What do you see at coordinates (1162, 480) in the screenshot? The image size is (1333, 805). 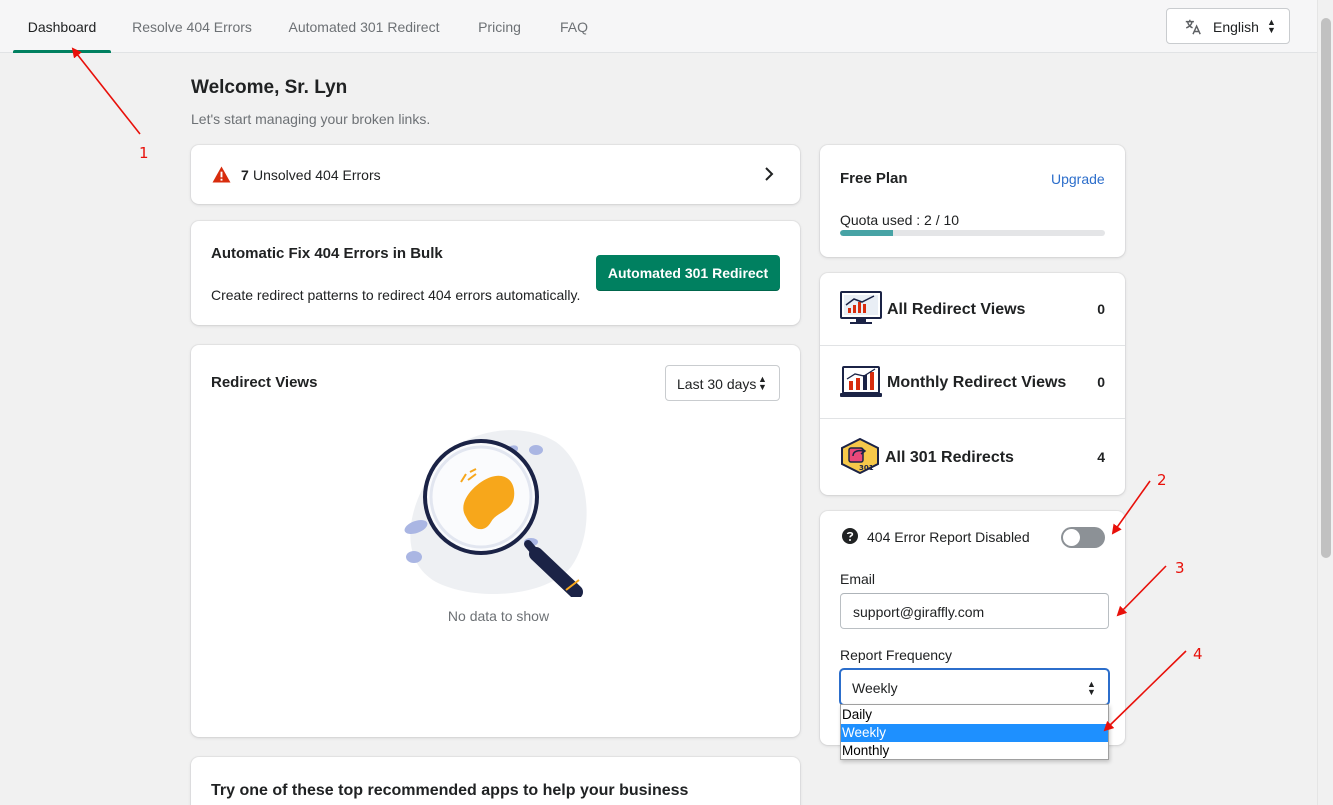 I see `annotation-label-2: 2` at bounding box center [1162, 480].